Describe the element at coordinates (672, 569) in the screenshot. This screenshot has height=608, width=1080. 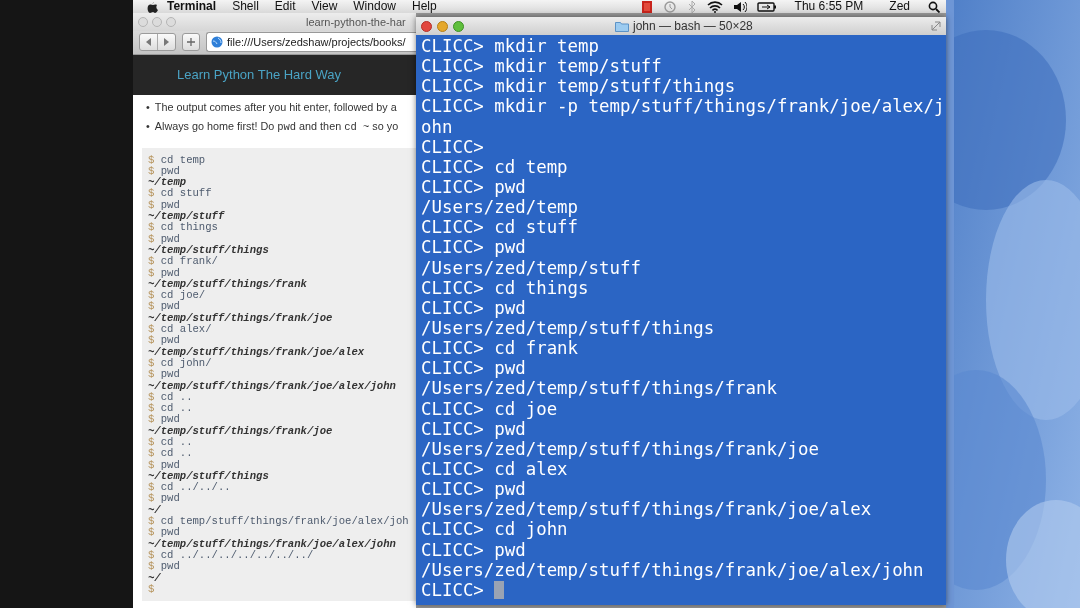
I see `terminal-line: /Users/zed/temp/stuff/things/frank/joe/alex/john` at that location.